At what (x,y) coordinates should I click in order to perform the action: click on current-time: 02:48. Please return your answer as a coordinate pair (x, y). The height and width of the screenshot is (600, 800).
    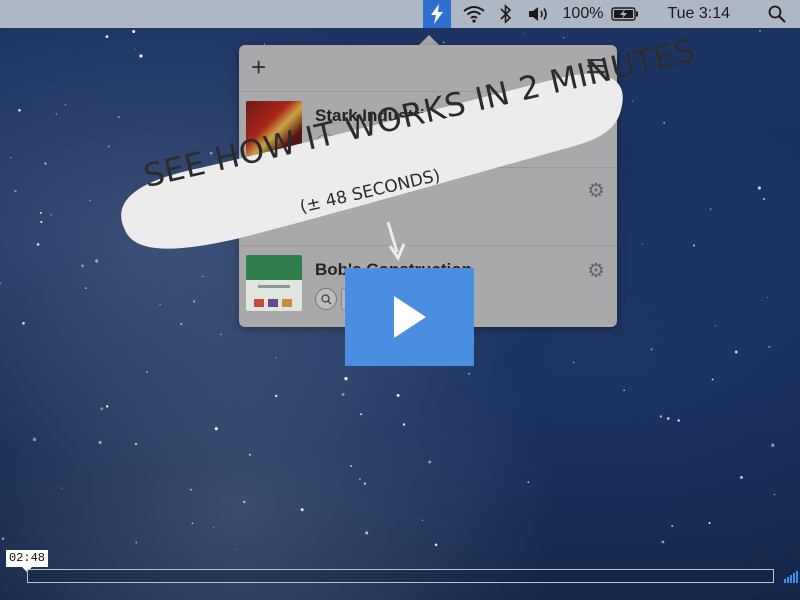
    Looking at the image, I should click on (27, 558).